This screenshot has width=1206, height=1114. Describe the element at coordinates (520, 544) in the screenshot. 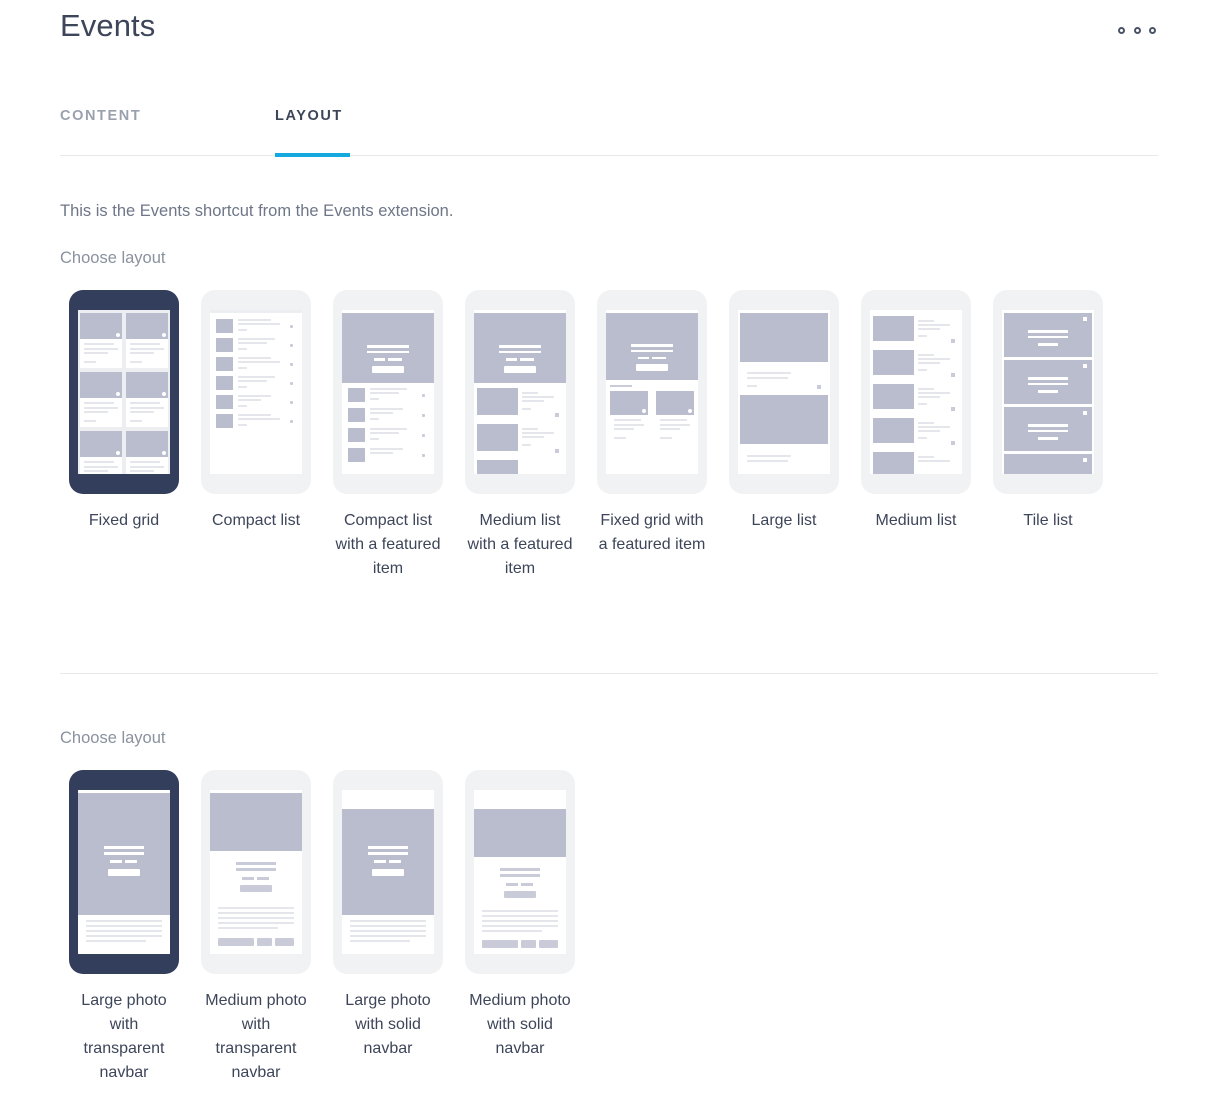

I see `layout-option-label: Medium list with a featured item` at that location.